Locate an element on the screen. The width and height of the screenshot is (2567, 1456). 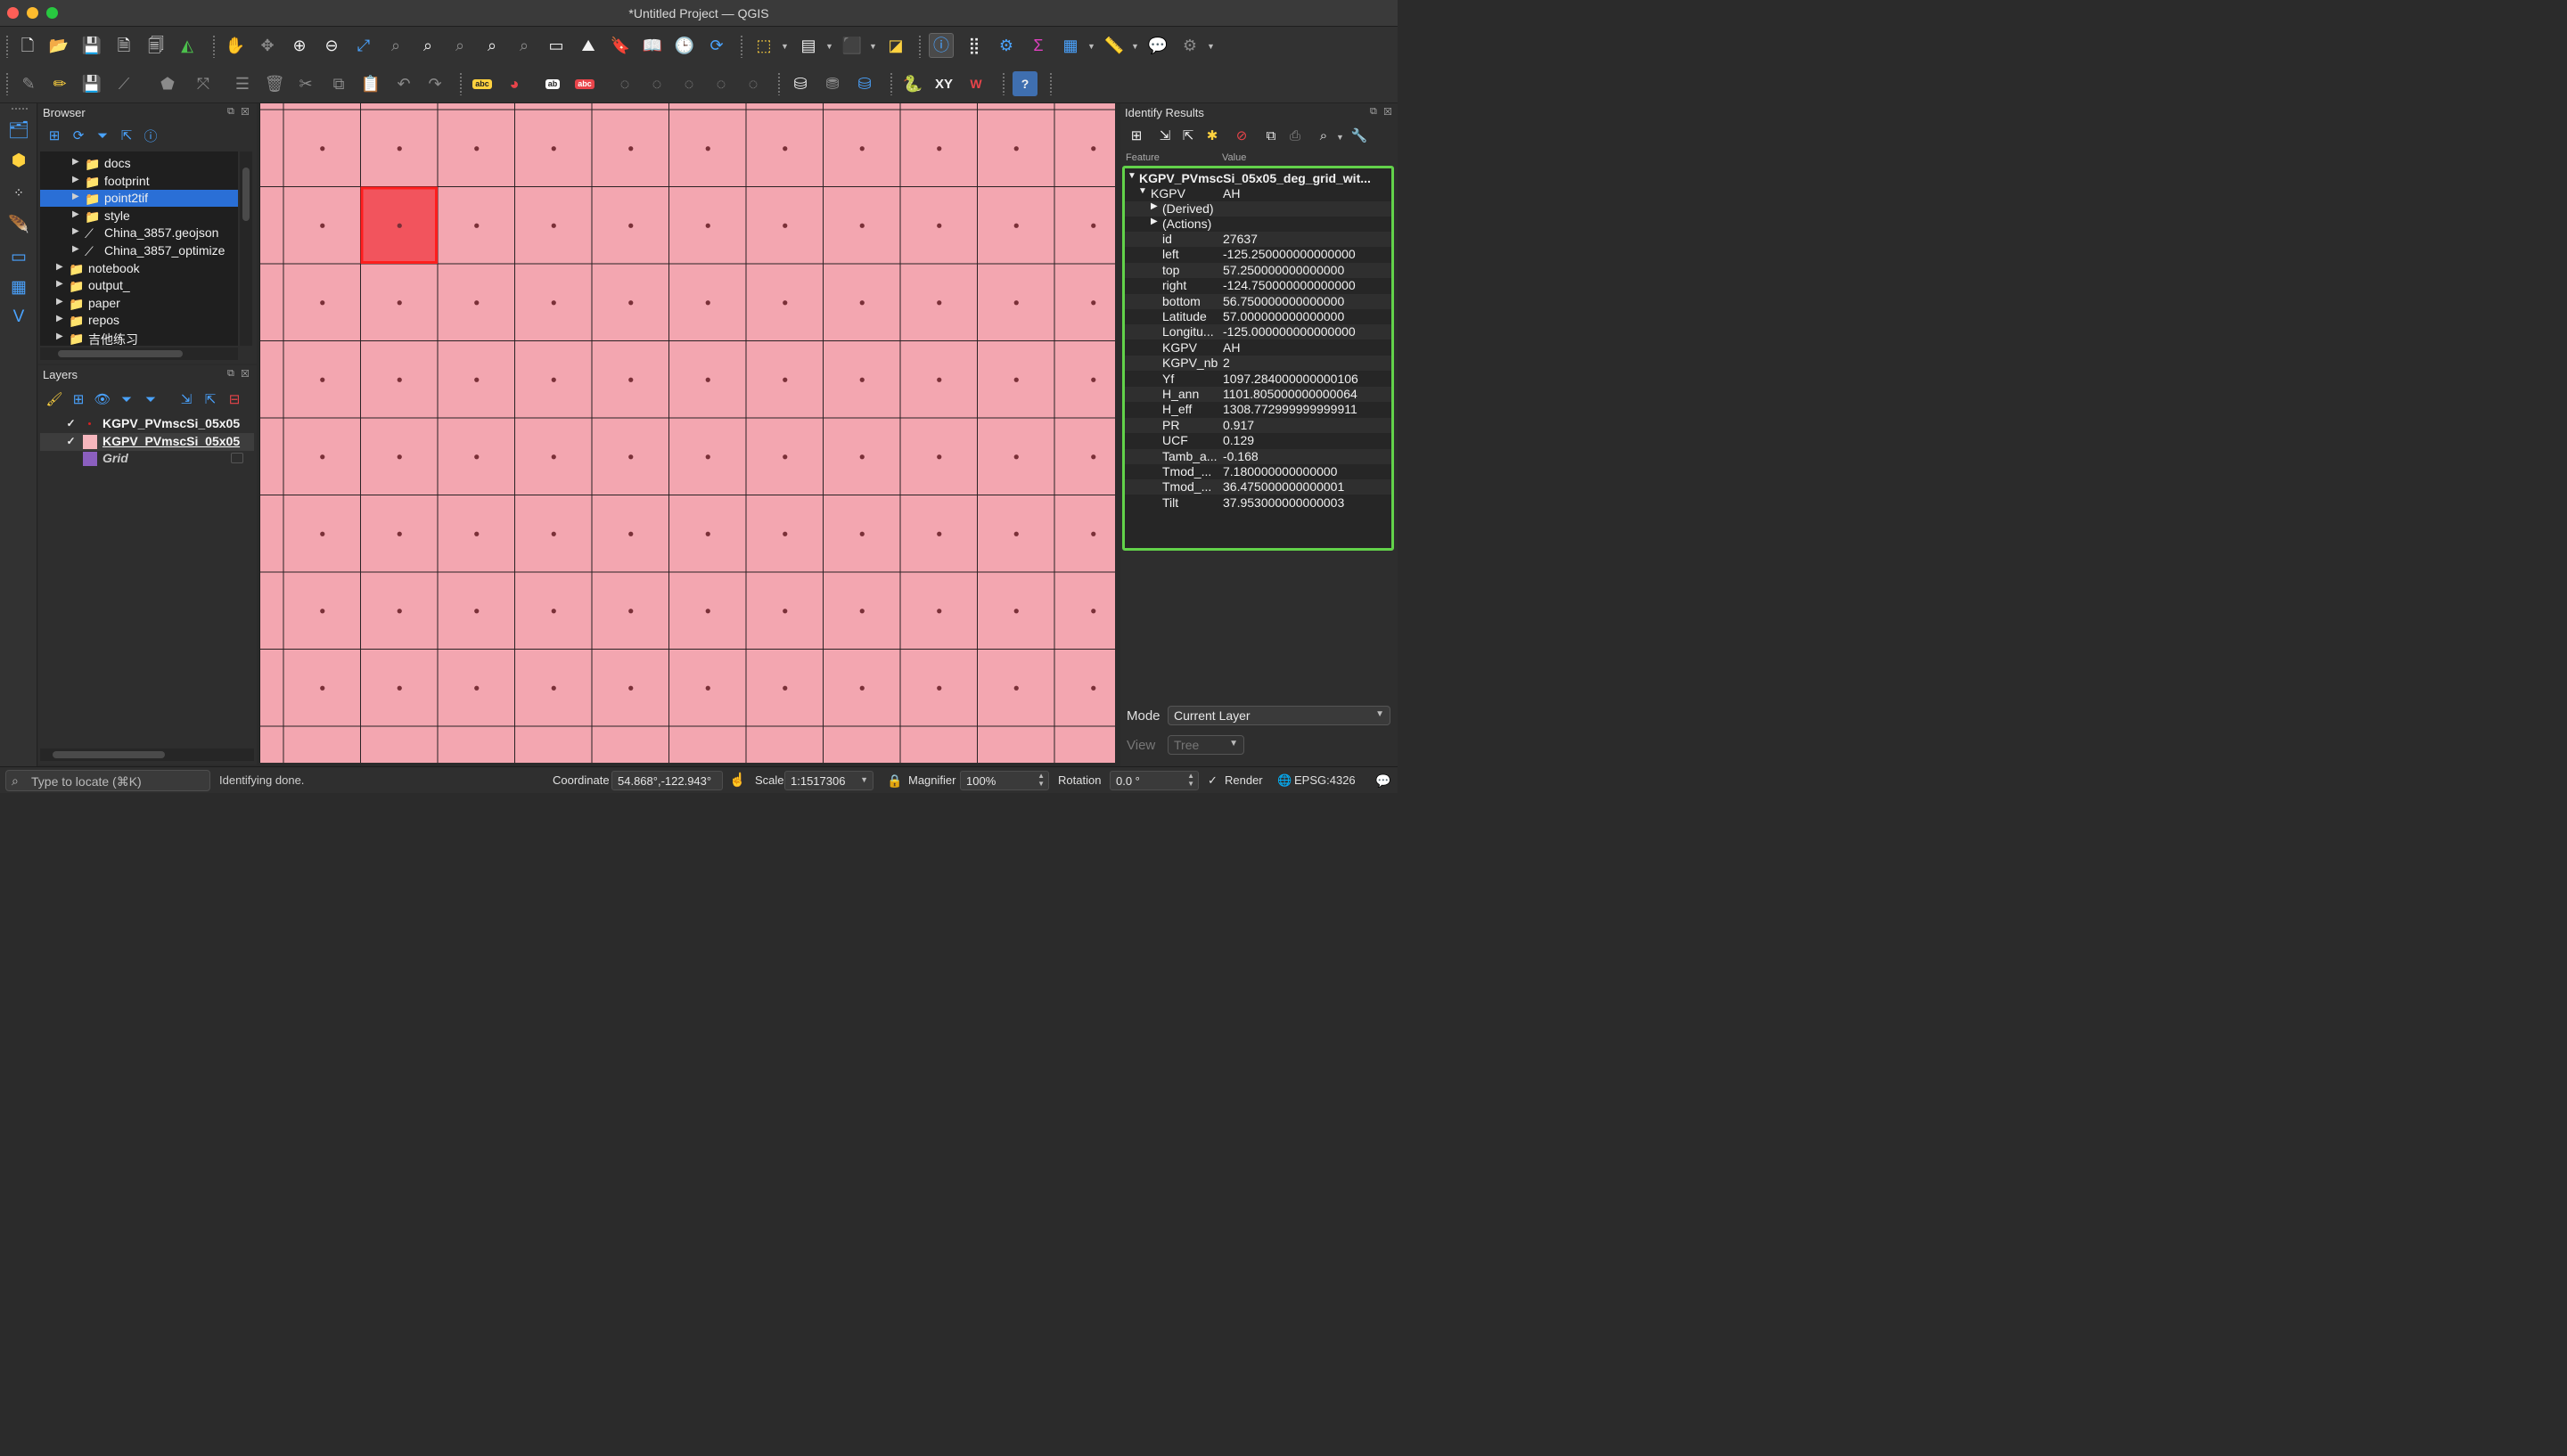
browser-item: ▶ 📁 footprint is located at coordinates (139, 182).